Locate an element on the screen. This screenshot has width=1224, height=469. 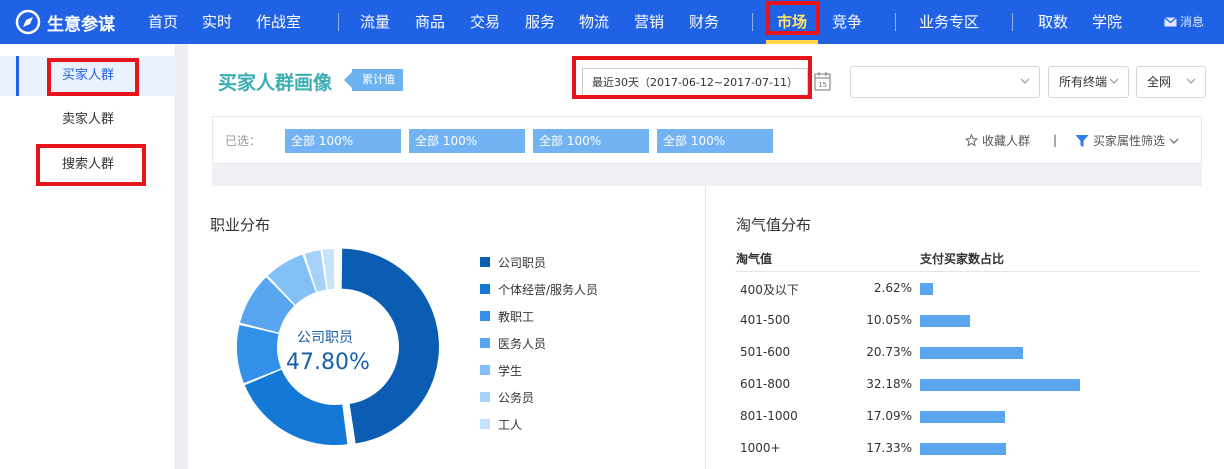
envelope-icon is located at coordinates (1170, 21).